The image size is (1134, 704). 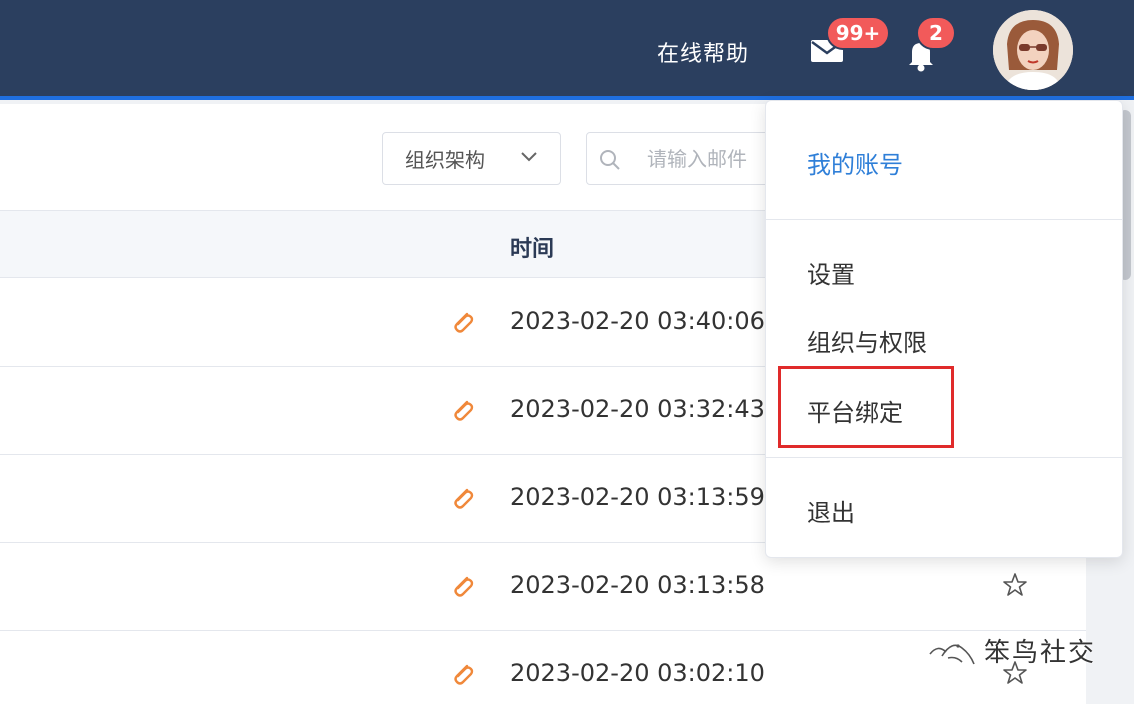 What do you see at coordinates (637, 673) in the screenshot?
I see `row-time: 2023-02-20 03:02:10` at bounding box center [637, 673].